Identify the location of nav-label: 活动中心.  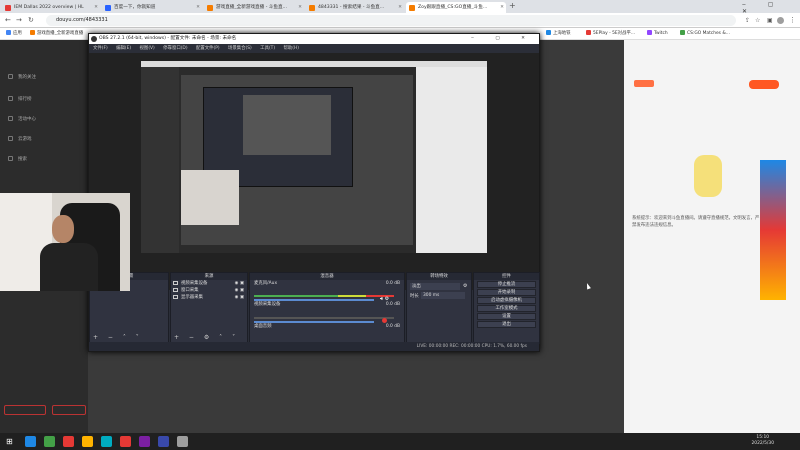
(27, 119).